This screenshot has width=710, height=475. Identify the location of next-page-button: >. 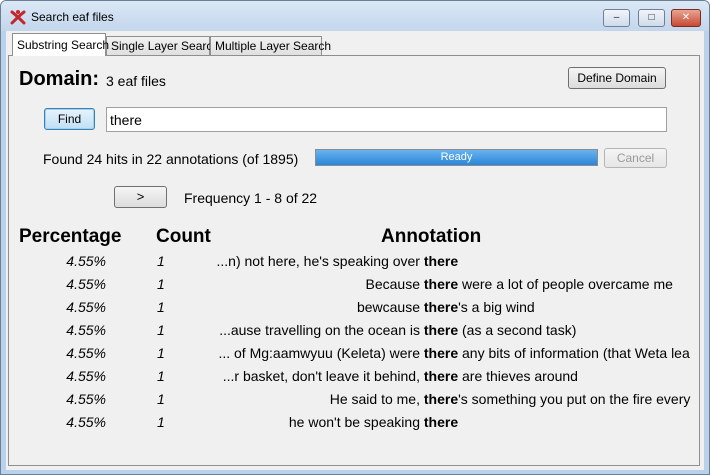
(140, 197).